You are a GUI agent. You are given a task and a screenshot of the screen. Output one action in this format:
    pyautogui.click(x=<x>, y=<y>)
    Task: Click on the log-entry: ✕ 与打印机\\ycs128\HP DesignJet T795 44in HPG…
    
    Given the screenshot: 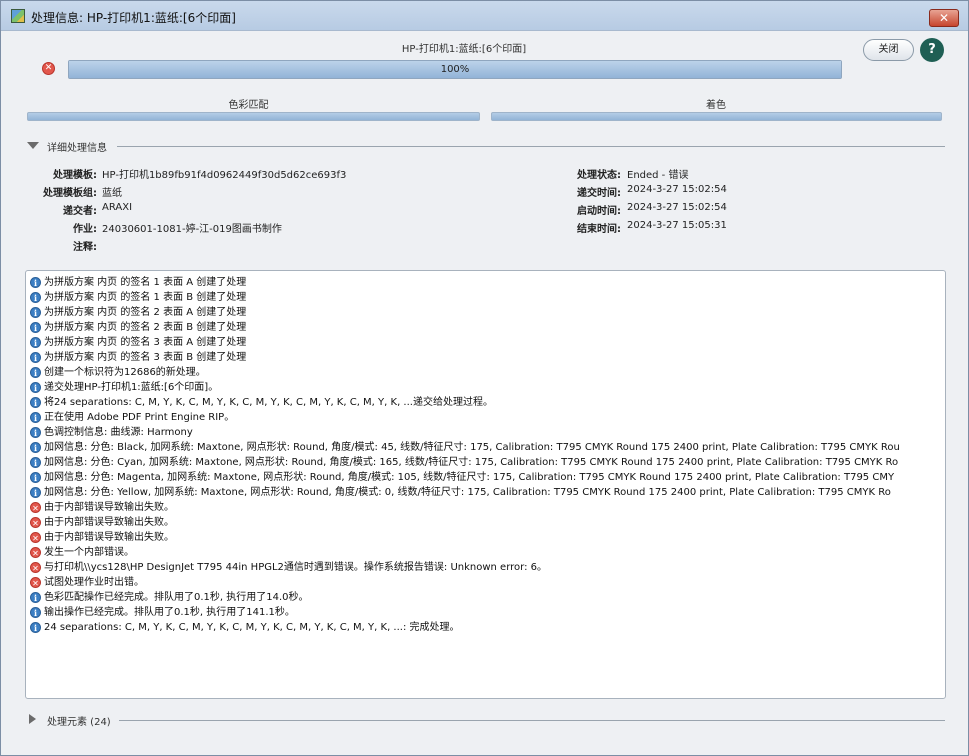 What is the action you would take?
    pyautogui.click(x=288, y=567)
    